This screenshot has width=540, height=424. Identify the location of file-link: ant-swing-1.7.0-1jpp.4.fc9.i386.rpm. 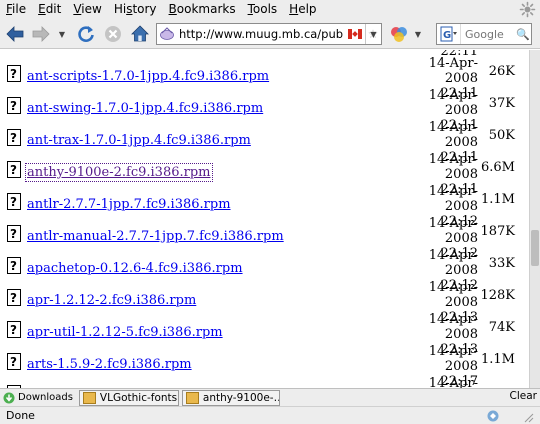
(145, 108).